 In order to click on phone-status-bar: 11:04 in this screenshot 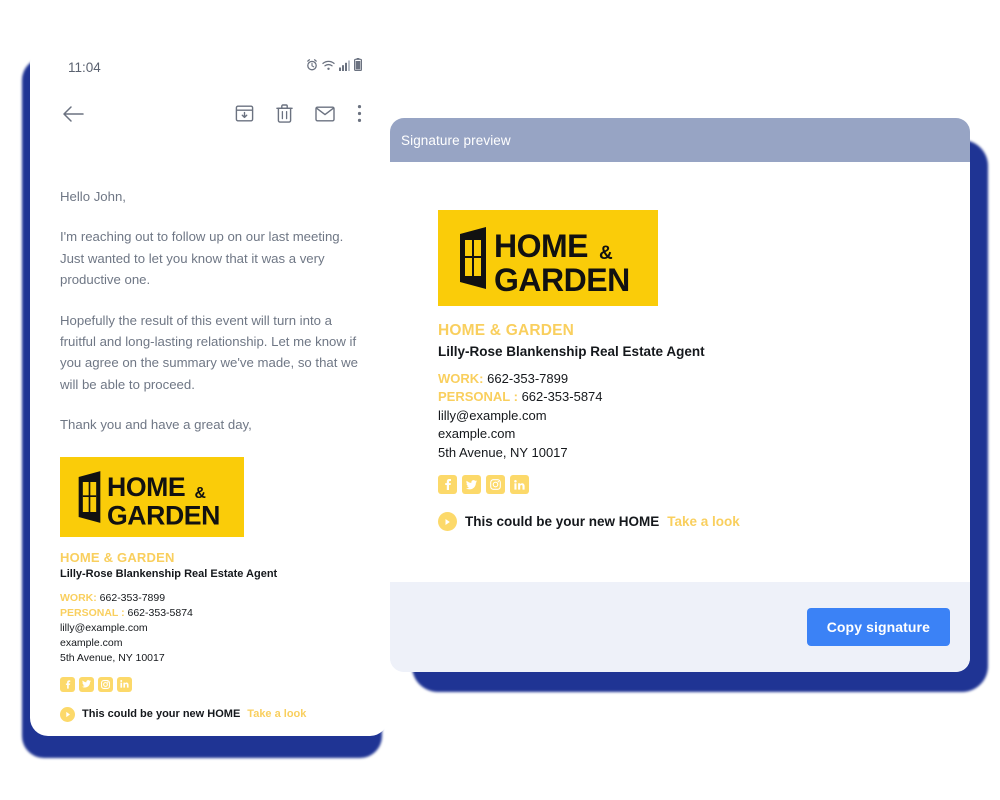, I will do `click(209, 67)`.